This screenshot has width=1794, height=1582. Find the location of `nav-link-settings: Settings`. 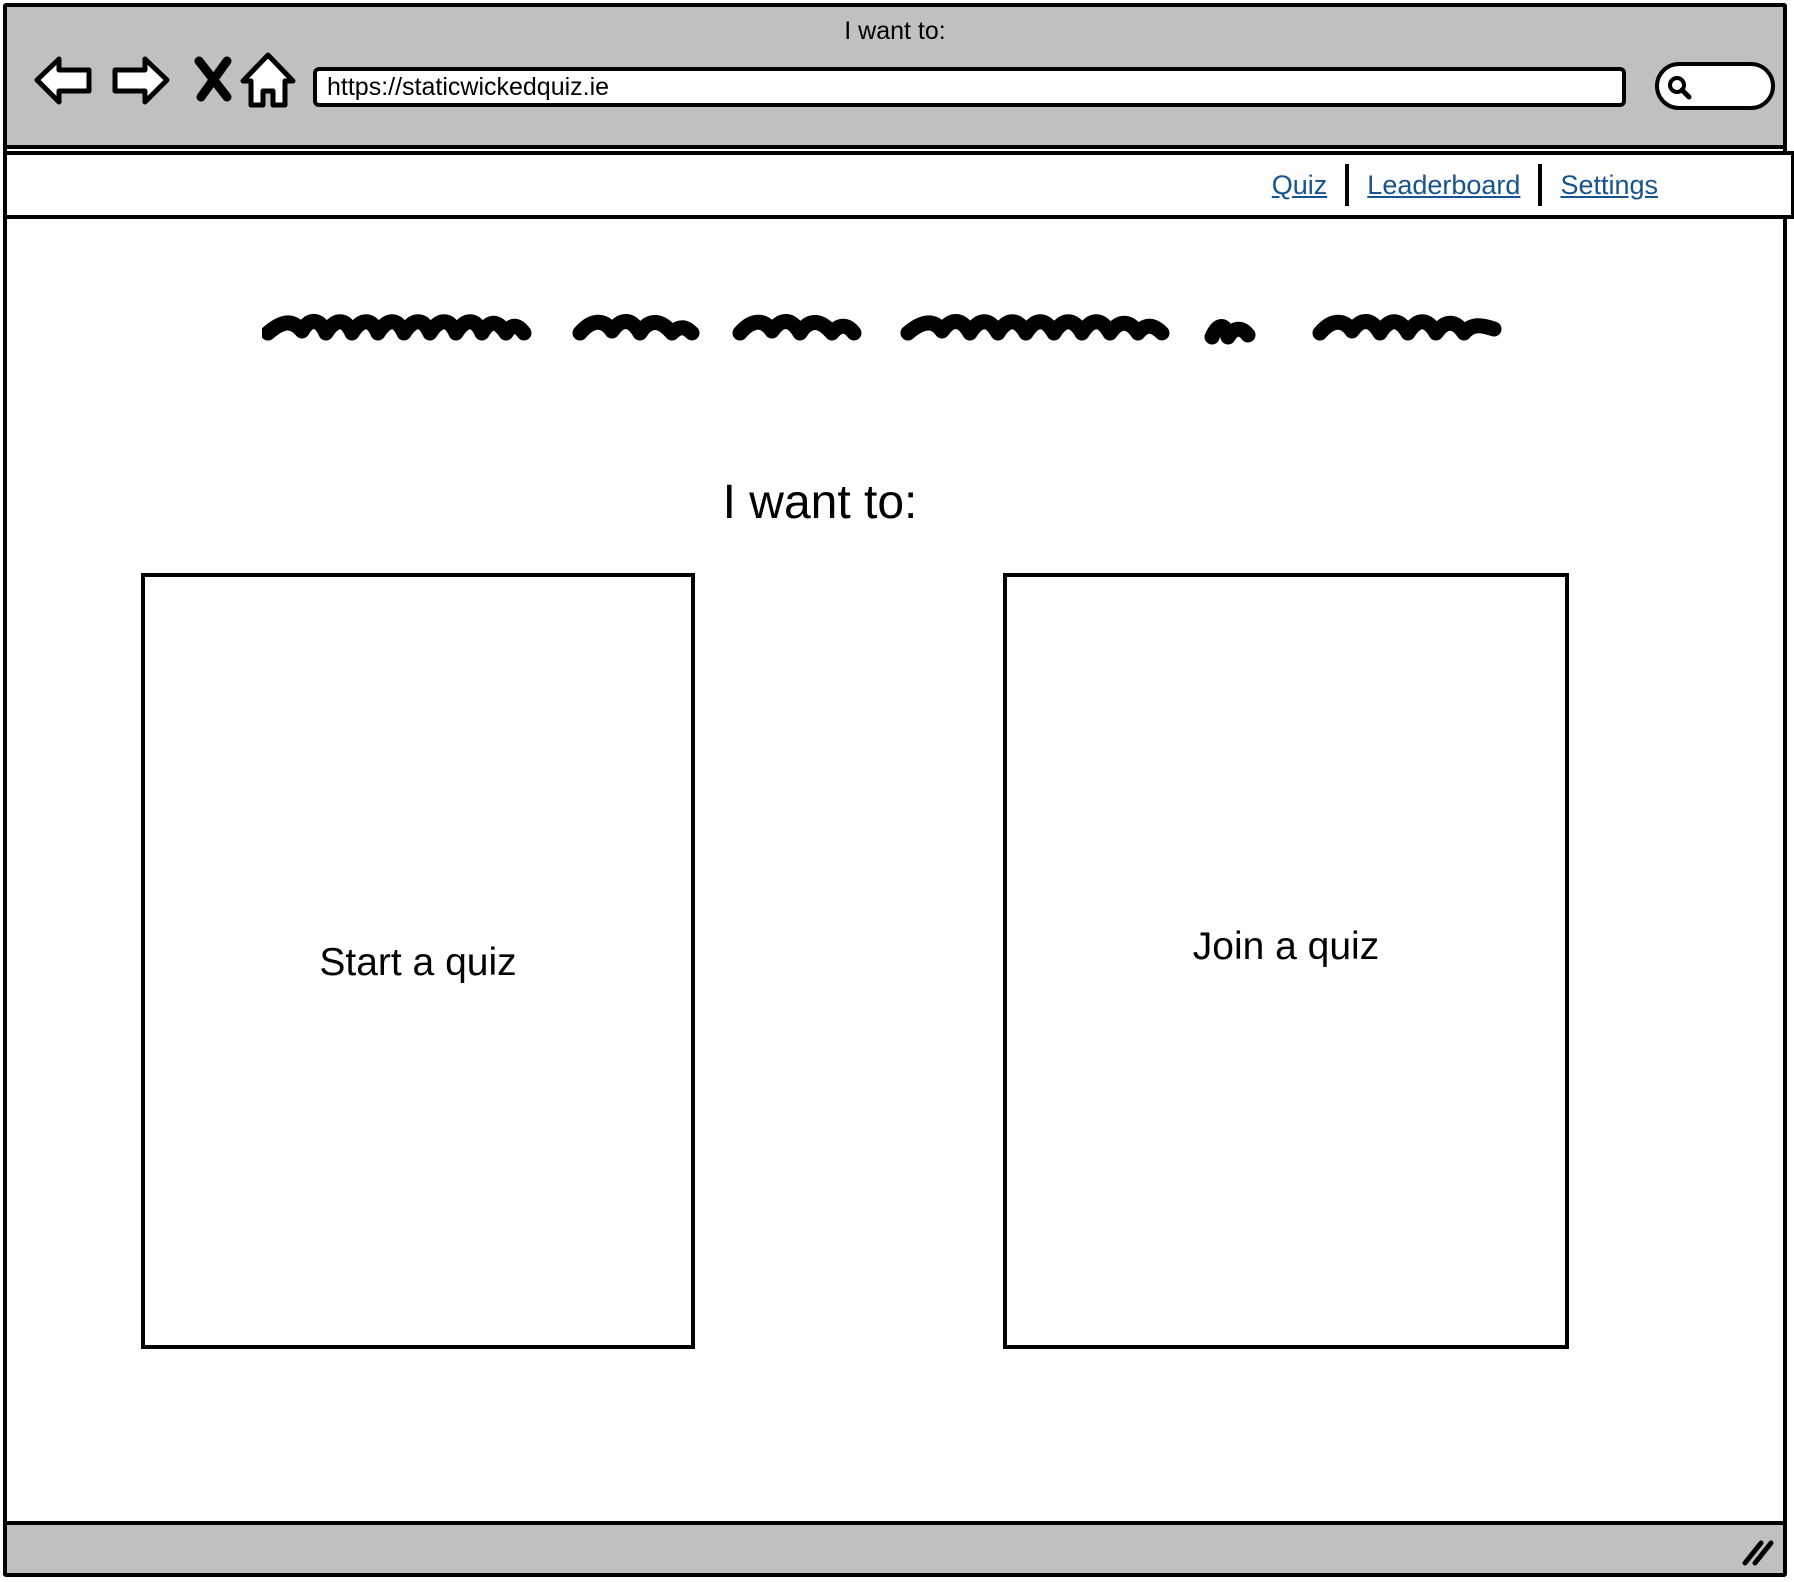

nav-link-settings: Settings is located at coordinates (1609, 185).